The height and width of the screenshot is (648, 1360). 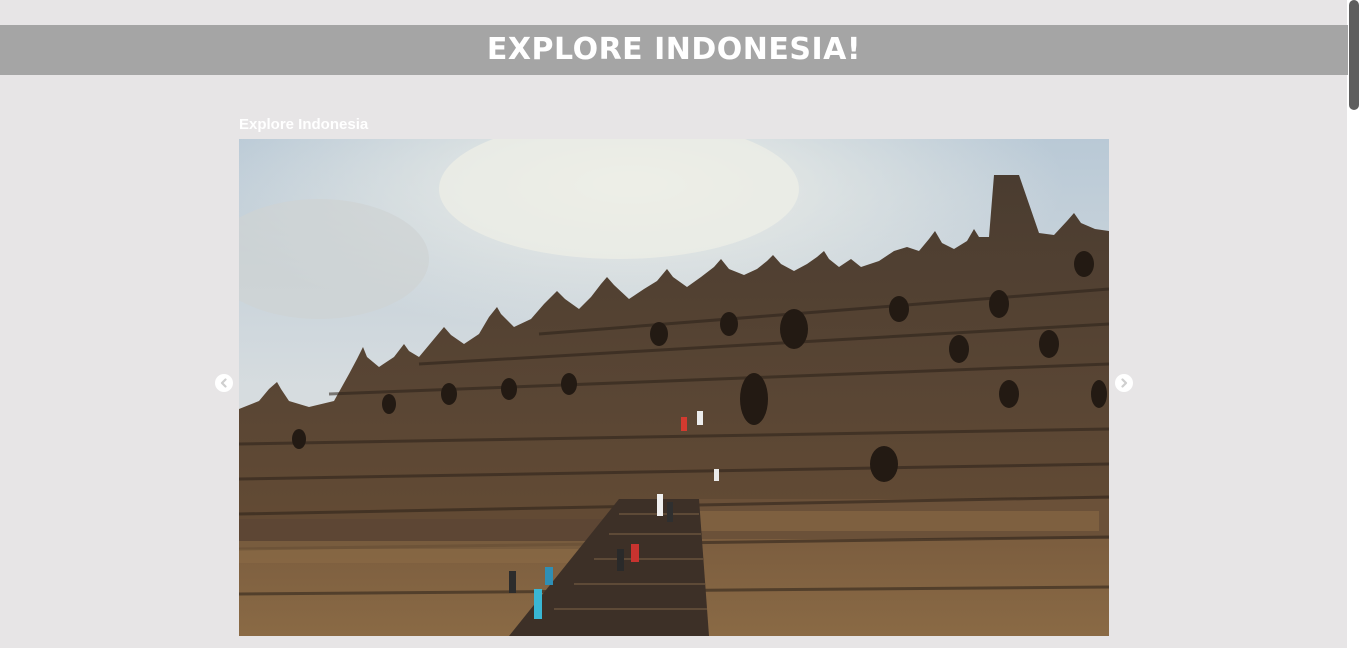 I want to click on chevron-right-icon, so click(x=1124, y=383).